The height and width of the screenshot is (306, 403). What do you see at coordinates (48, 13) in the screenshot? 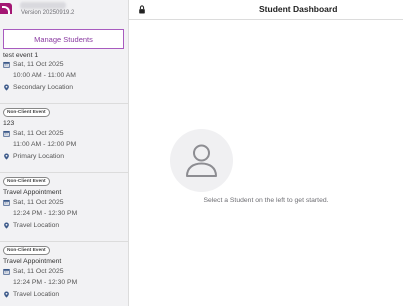
I see `app-version: Version 20250919.2` at bounding box center [48, 13].